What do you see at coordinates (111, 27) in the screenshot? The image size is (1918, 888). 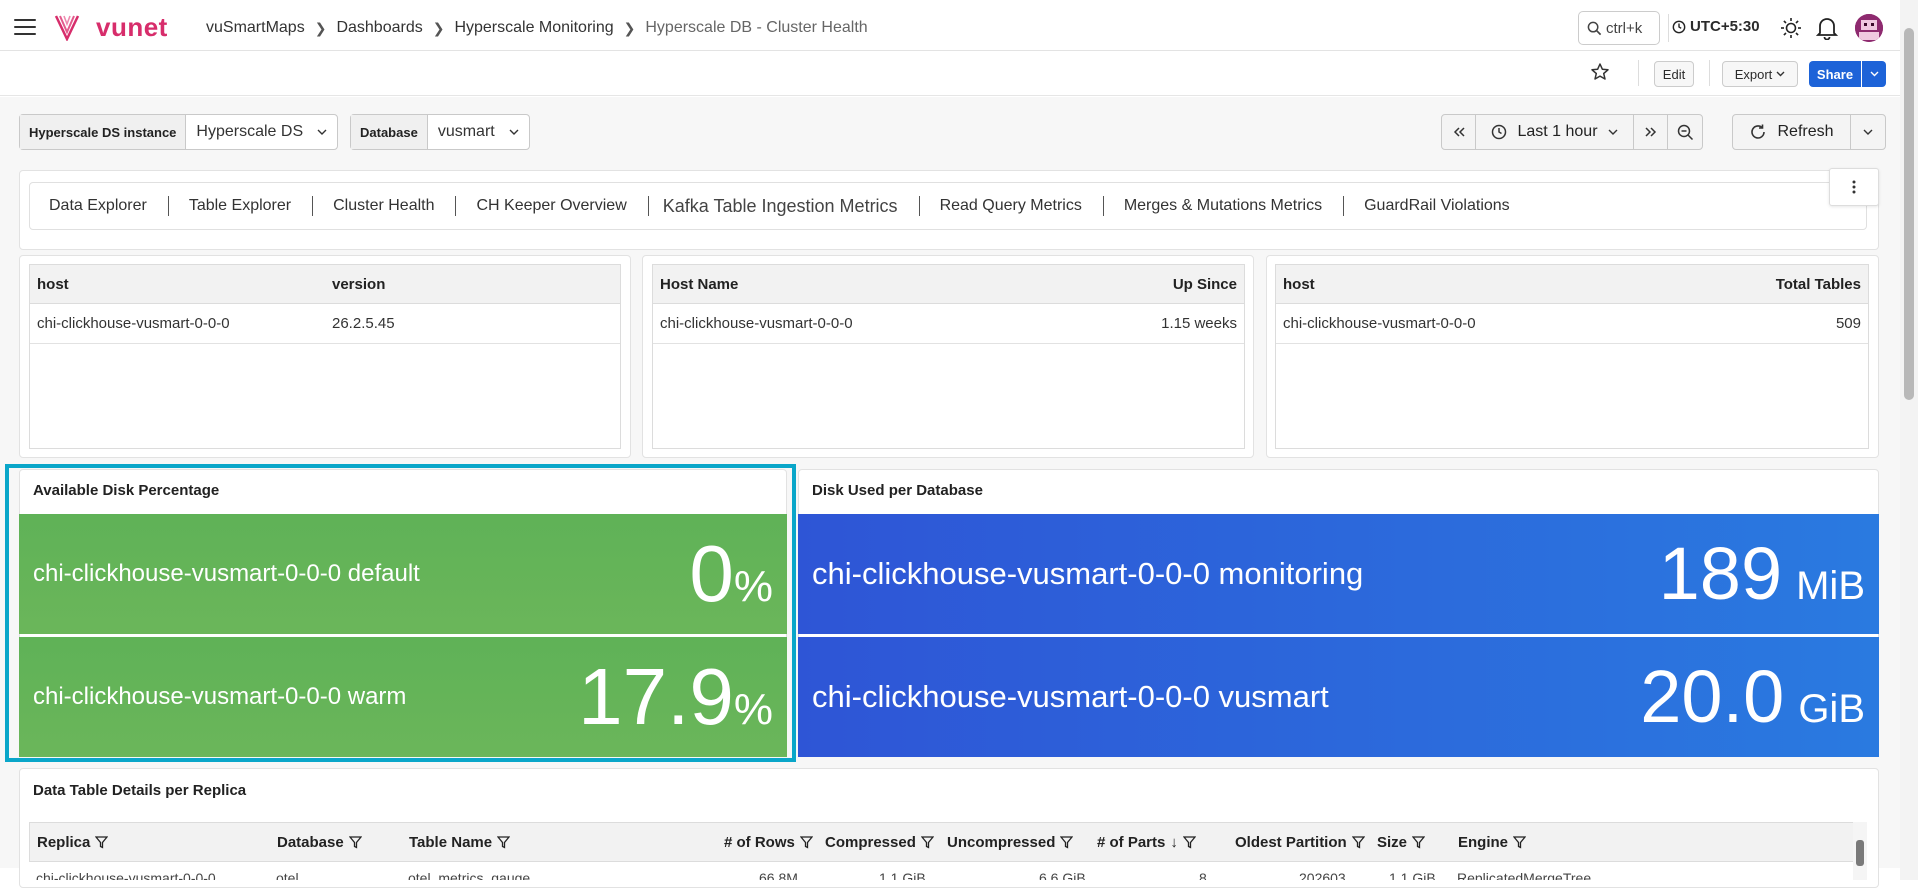 I see `logo: vunet` at bounding box center [111, 27].